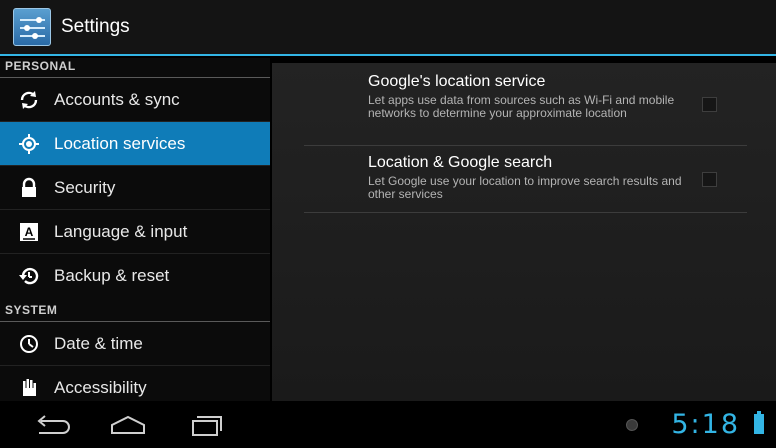  I want to click on settings-app-icon, so click(32, 27).